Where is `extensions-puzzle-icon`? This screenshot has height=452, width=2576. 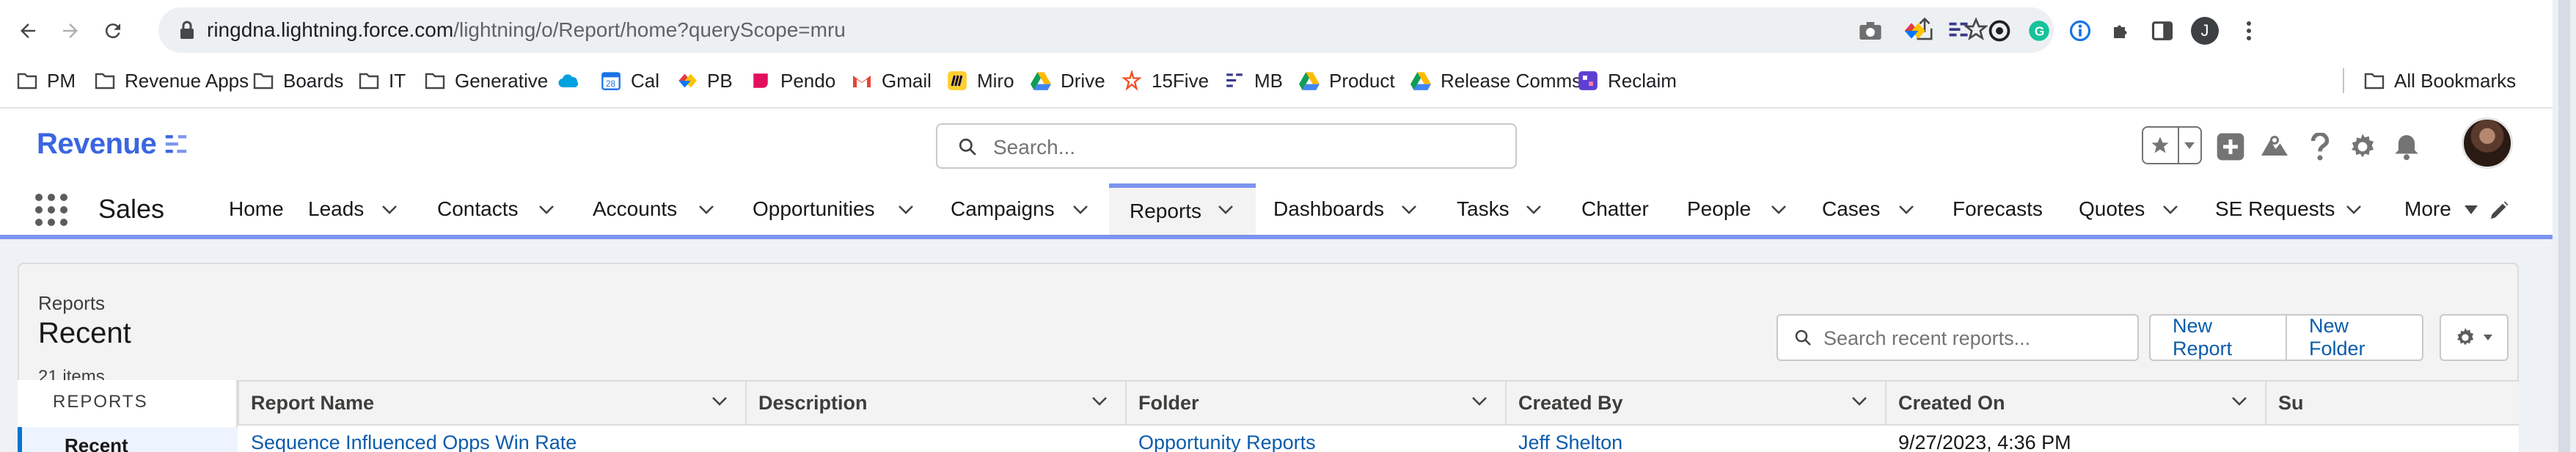 extensions-puzzle-icon is located at coordinates (2121, 30).